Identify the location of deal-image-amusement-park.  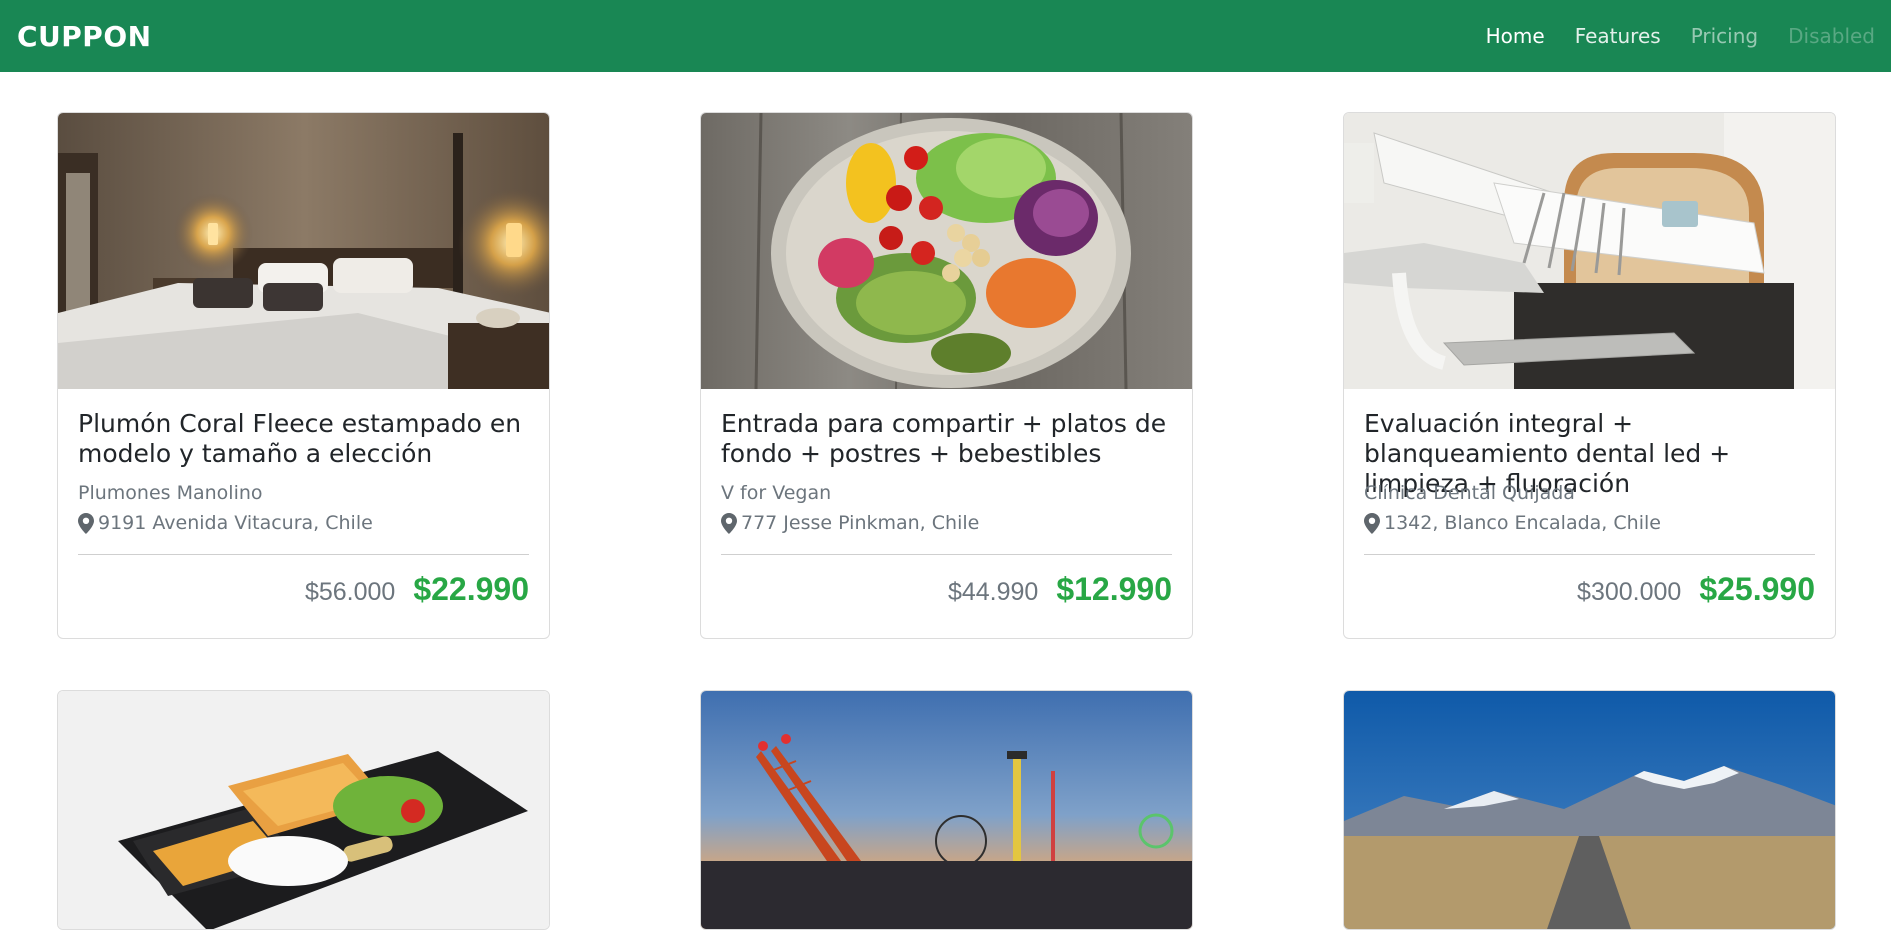
(946, 810).